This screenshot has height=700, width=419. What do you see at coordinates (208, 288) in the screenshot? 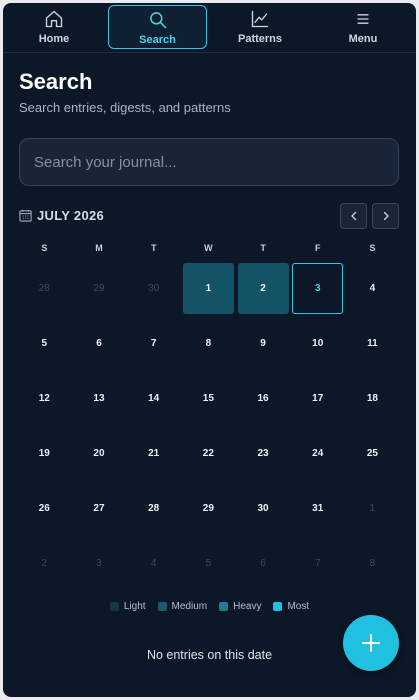
I see `calendar-day: 1` at bounding box center [208, 288].